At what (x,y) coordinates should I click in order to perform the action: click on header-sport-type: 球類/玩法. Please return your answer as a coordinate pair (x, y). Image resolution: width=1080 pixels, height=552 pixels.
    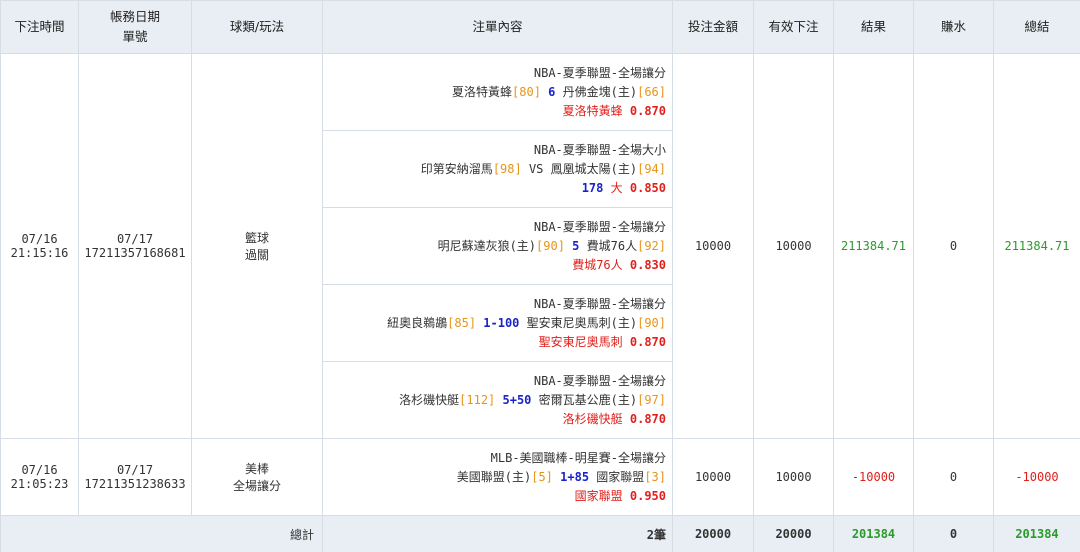
    Looking at the image, I should click on (257, 27).